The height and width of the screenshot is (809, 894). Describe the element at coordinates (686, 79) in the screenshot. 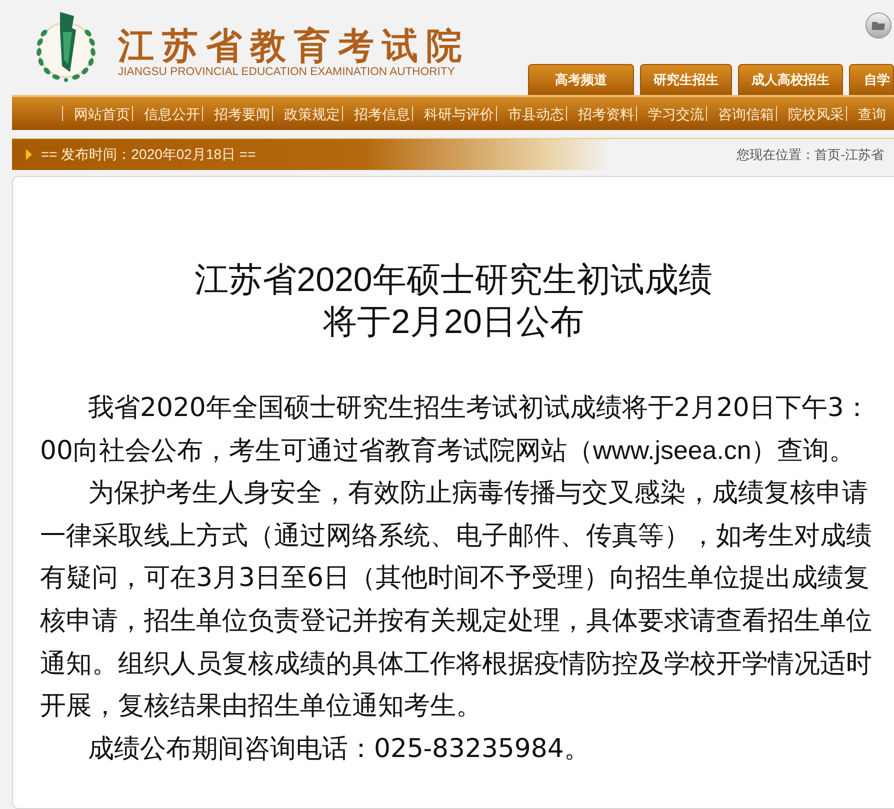

I see `channel-tab: 研究生招生` at that location.